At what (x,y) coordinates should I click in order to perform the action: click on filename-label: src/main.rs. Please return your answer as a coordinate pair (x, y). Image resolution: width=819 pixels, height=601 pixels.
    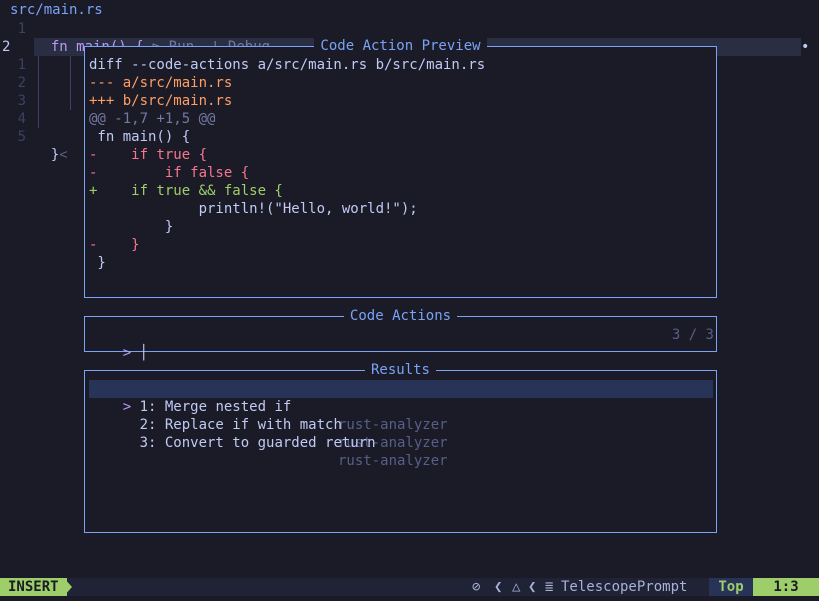
    Looking at the image, I should click on (56, 10).